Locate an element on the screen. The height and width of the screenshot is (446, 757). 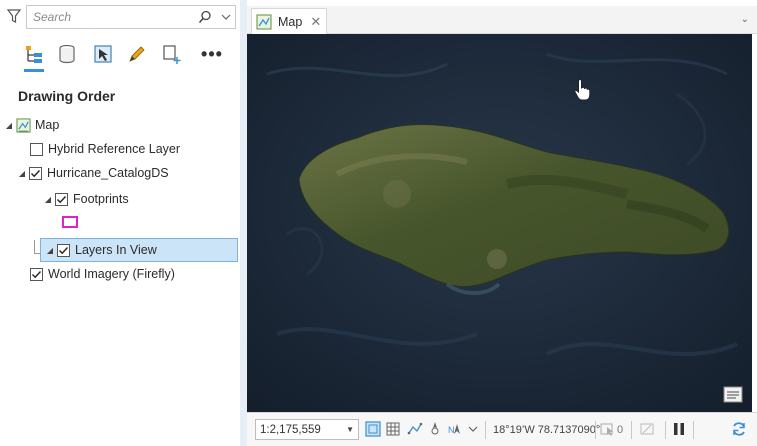
list-by-snapping-button is located at coordinates (172, 54).